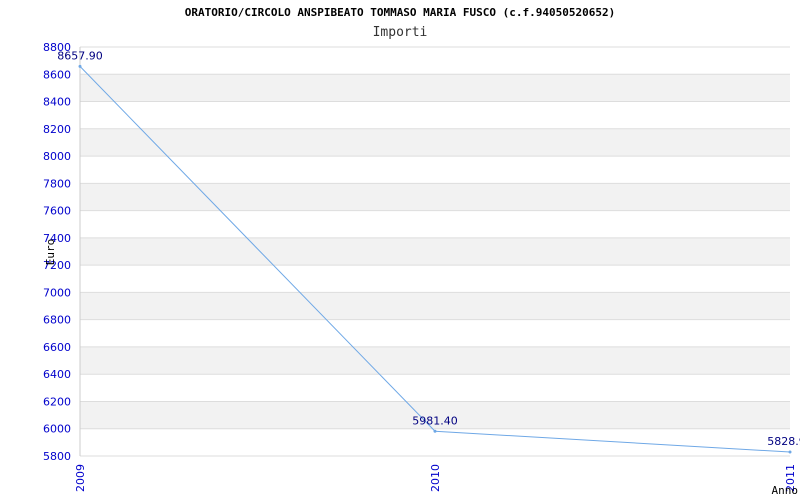  What do you see at coordinates (57, 429) in the screenshot?
I see `y-tick-label: 6000` at bounding box center [57, 429].